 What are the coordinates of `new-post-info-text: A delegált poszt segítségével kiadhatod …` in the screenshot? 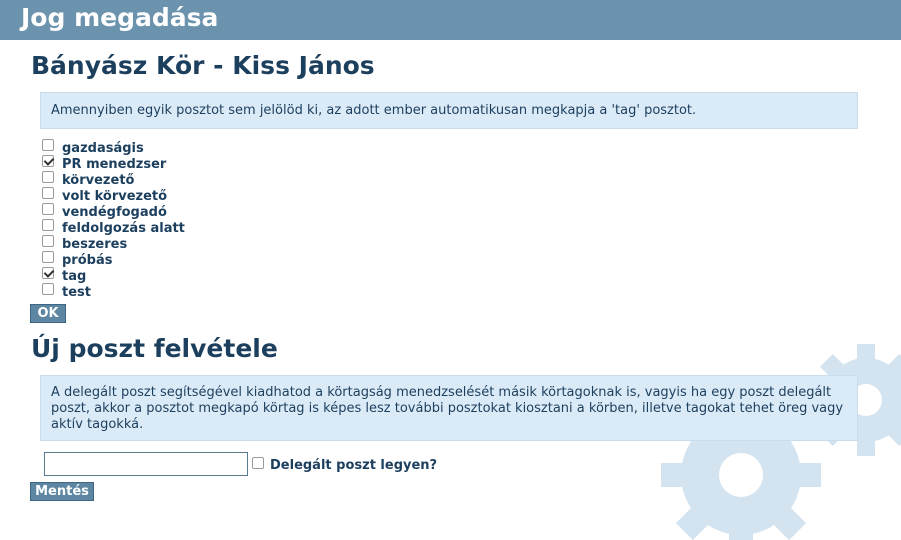 It's located at (447, 408).